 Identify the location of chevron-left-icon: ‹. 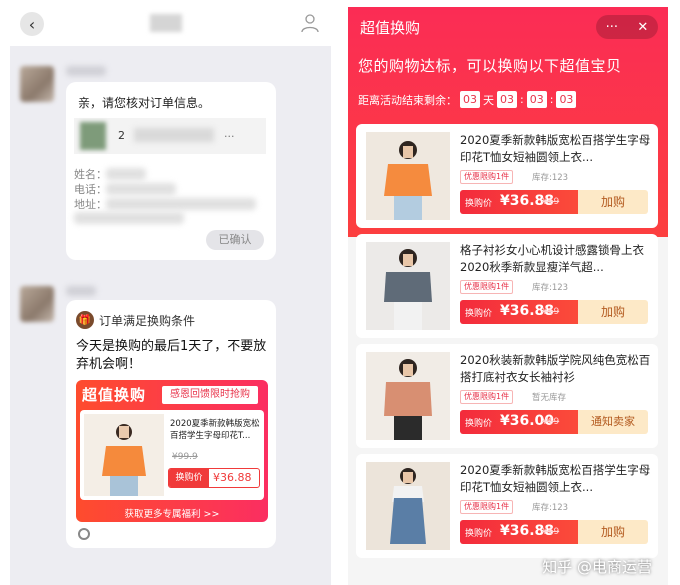
(32, 24).